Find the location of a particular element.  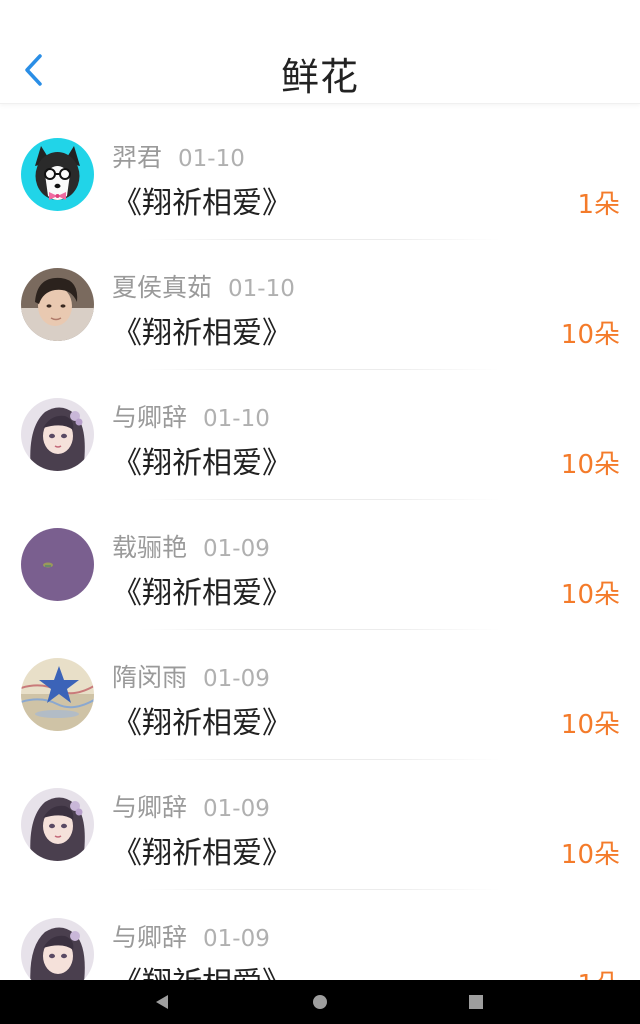

user-name: 羿君 01-10 is located at coordinates (178, 157).